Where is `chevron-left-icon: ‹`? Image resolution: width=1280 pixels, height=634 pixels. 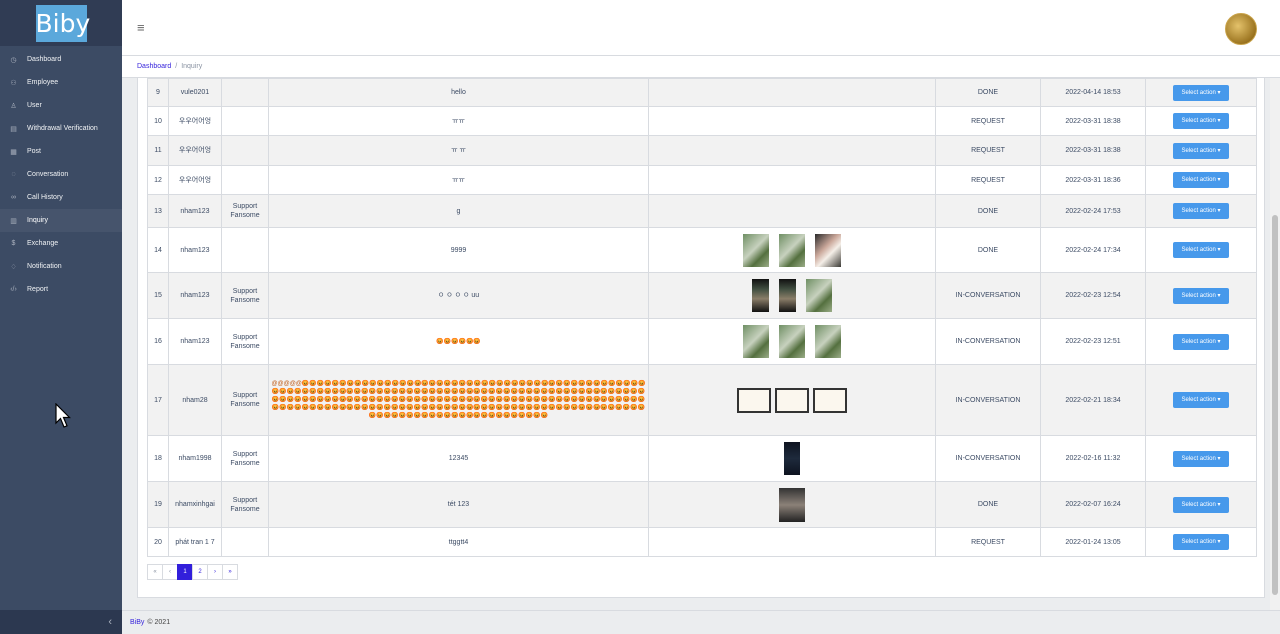 chevron-left-icon: ‹ is located at coordinates (110, 622).